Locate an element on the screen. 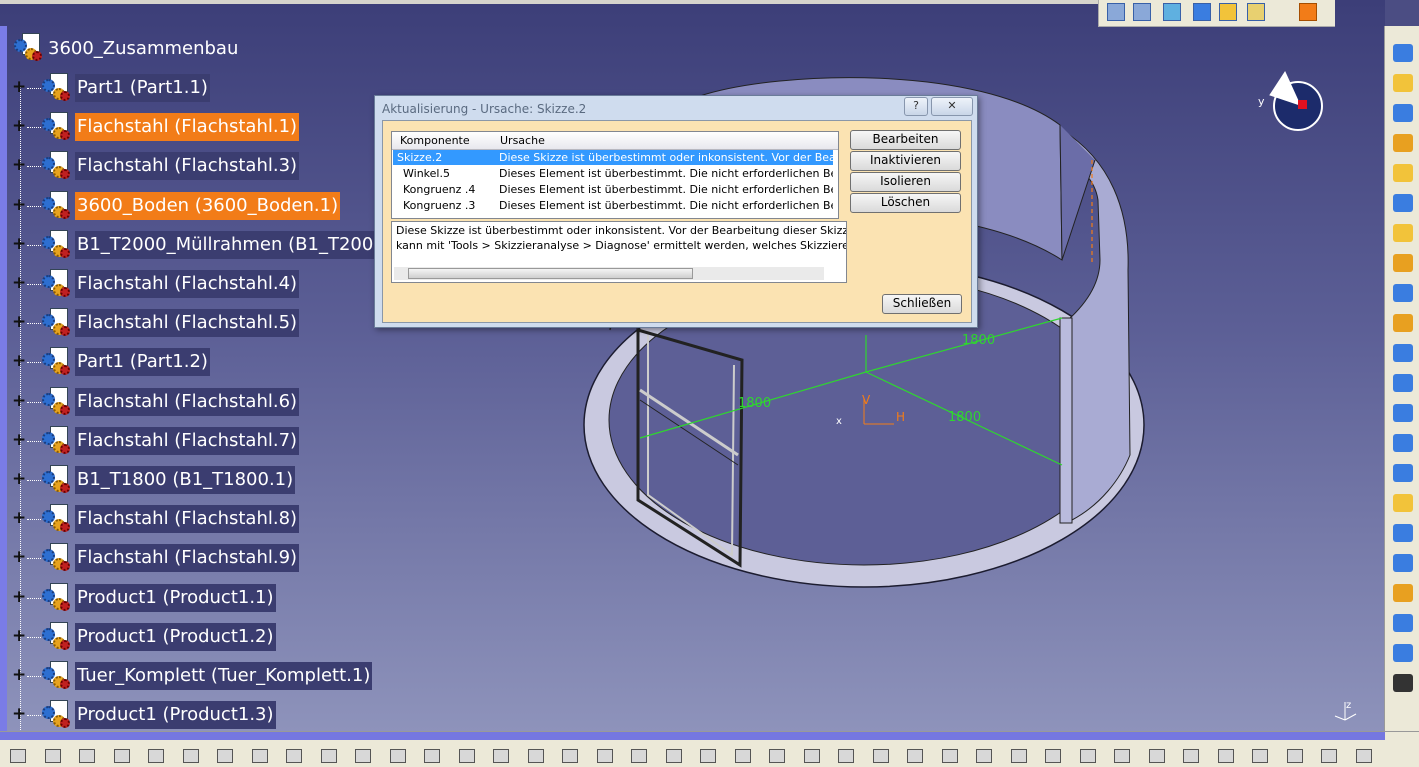  fit-all-icon is located at coordinates (1116, 12).